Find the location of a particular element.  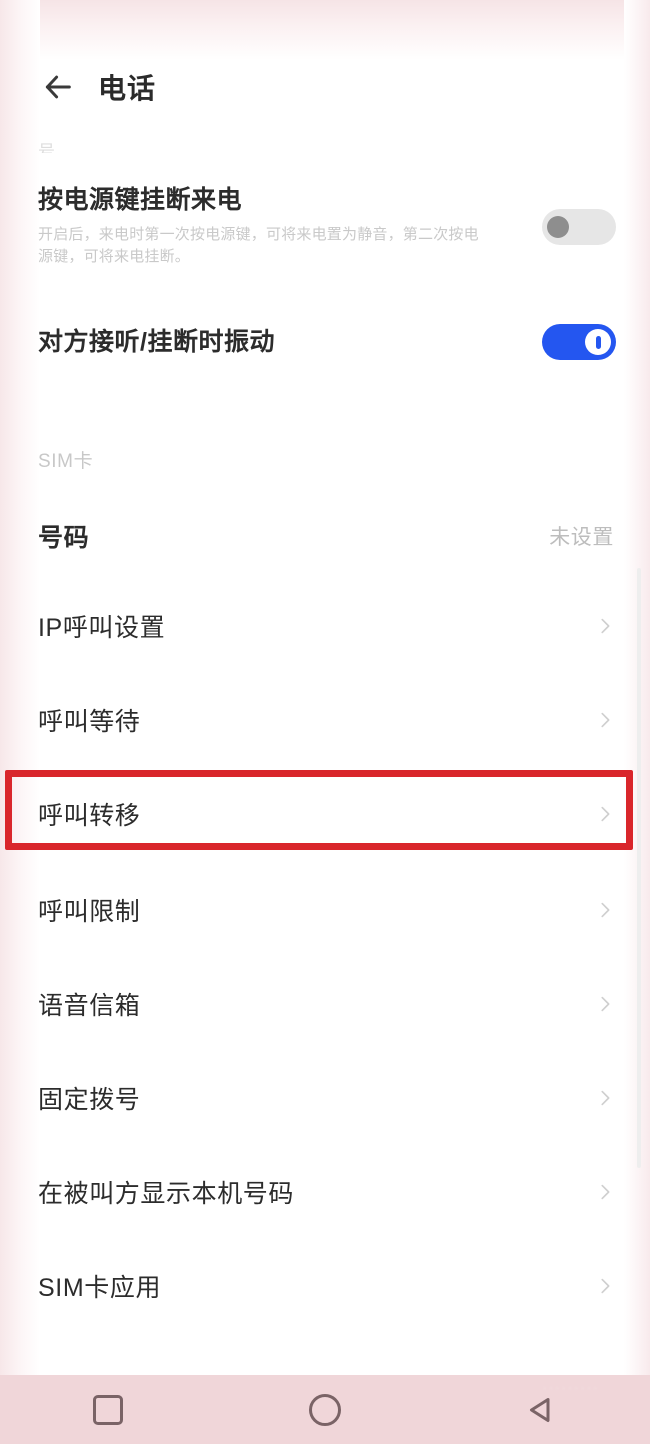

scrollbar-thumb is located at coordinates (639, 868).